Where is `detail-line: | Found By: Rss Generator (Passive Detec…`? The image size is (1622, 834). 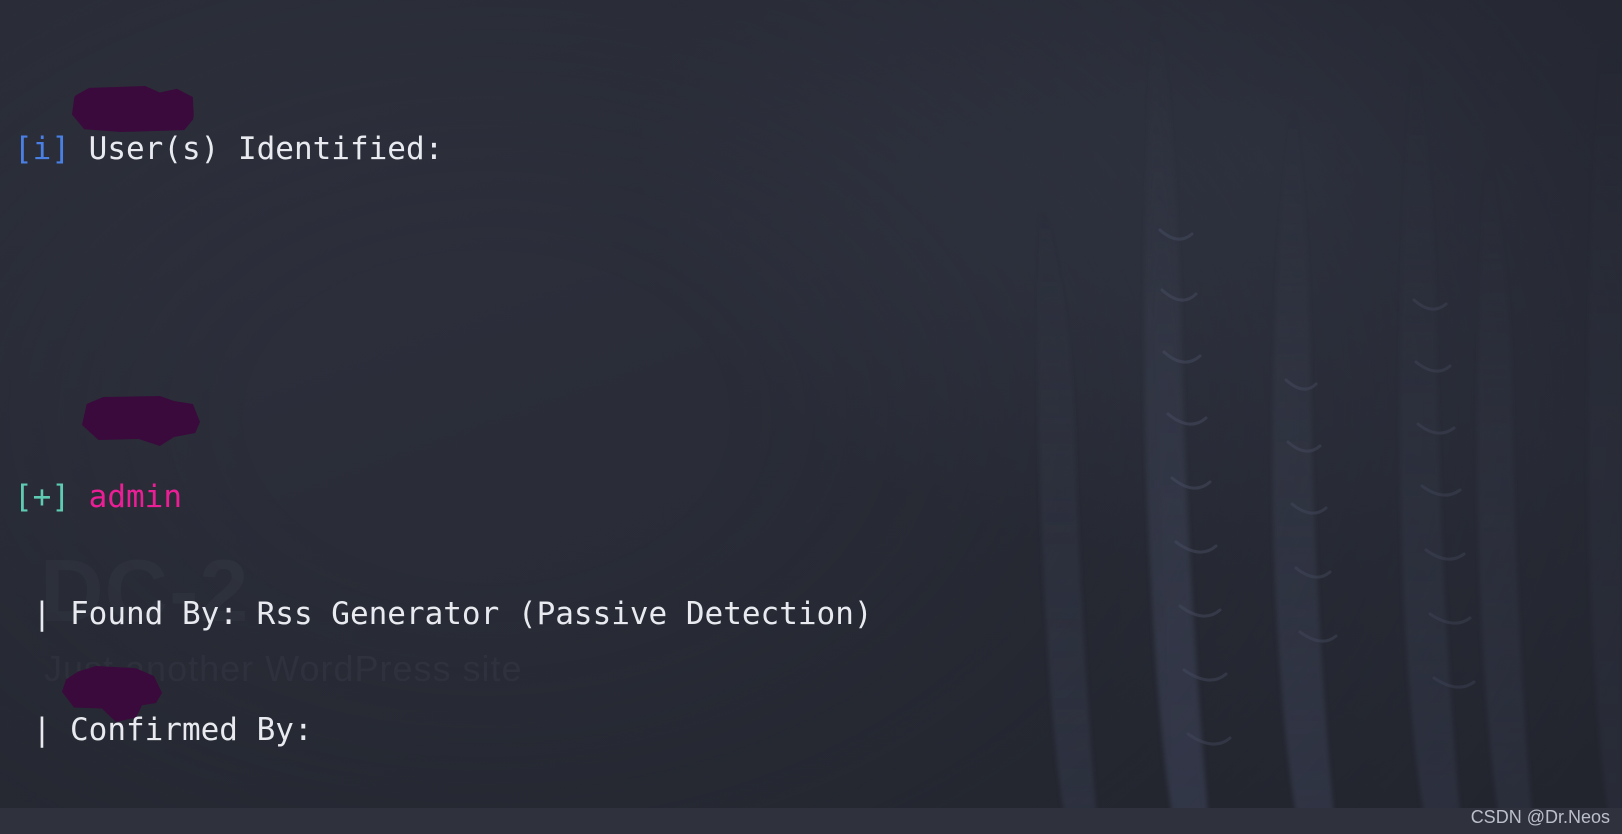 detail-line: | Found By: Rss Generator (Passive Detec… is located at coordinates (443, 613).